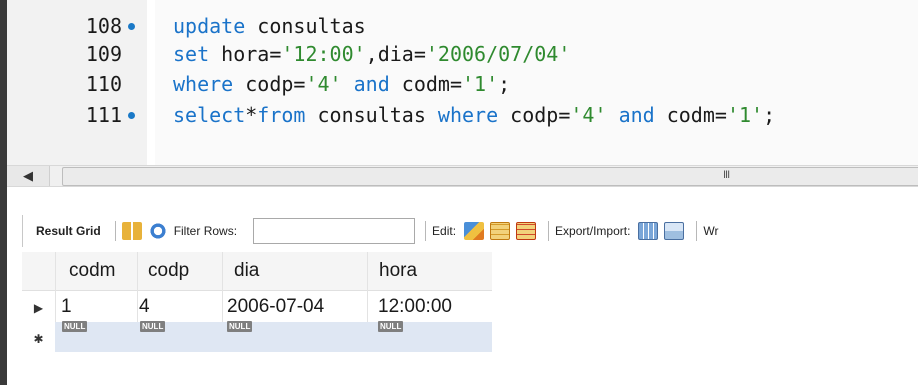 The height and width of the screenshot is (385, 918). What do you see at coordinates (395, 54) in the screenshot?
I see `sql-text: ,dia=` at bounding box center [395, 54].